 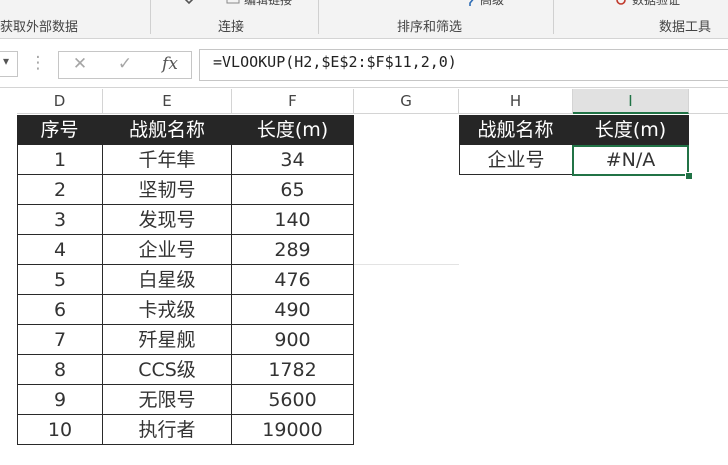 I want to click on table-cell: 6, so click(x=60, y=310).